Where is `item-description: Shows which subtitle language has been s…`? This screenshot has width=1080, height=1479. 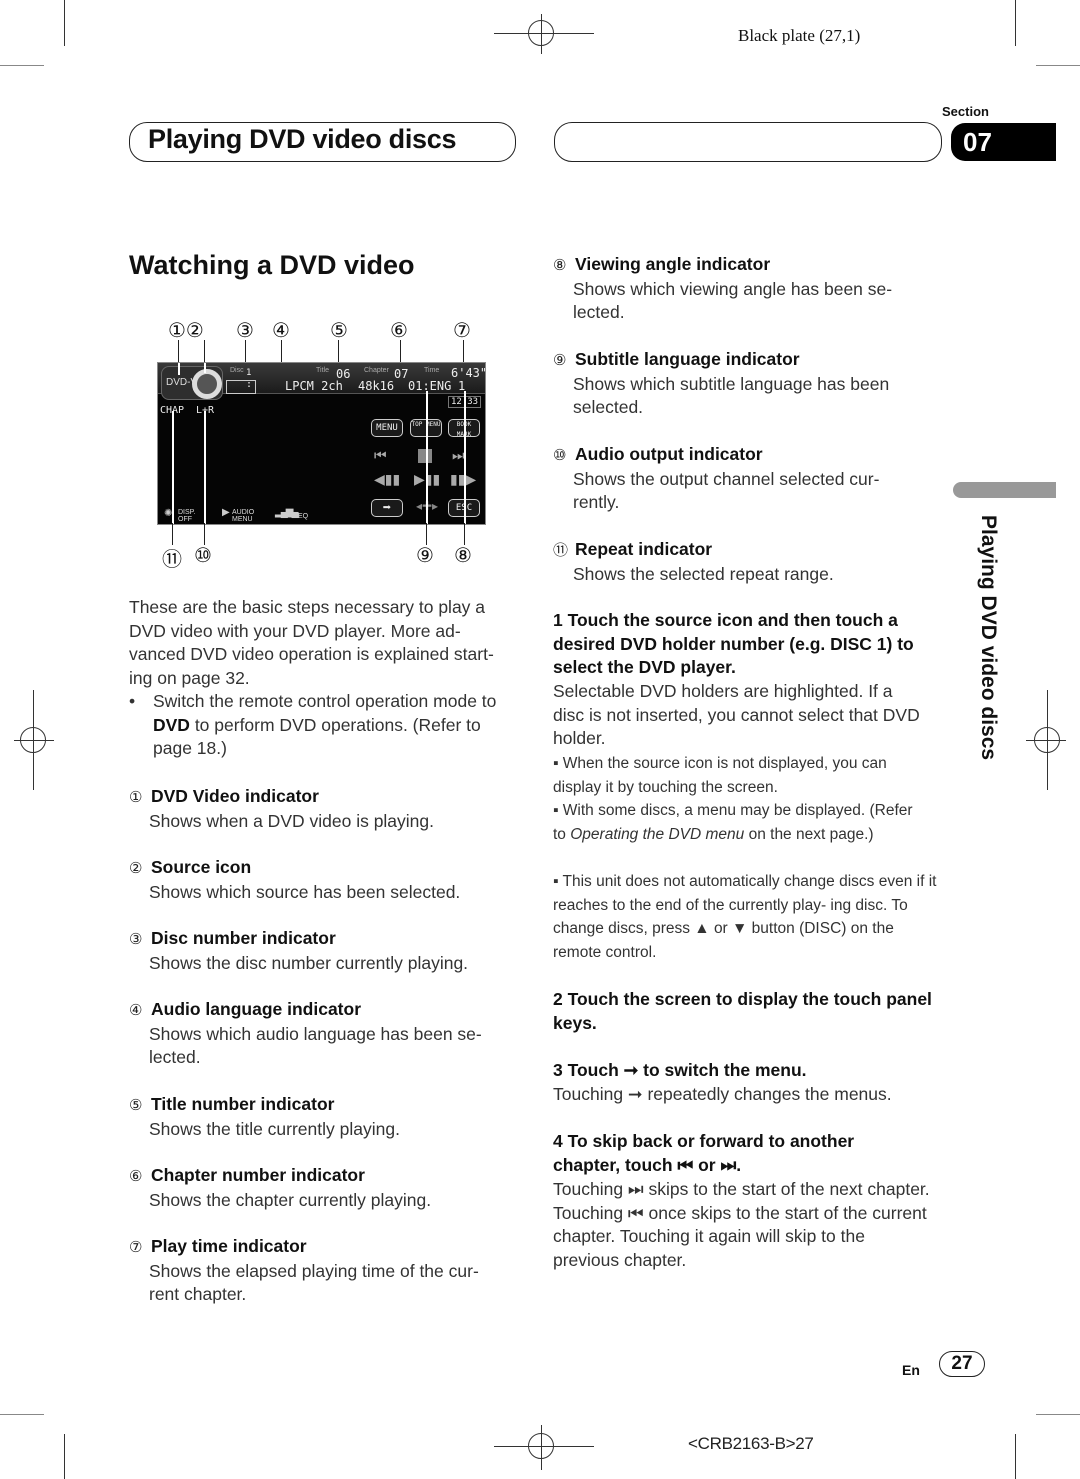 item-description: Shows which subtitle language has been s… is located at coordinates (731, 395).